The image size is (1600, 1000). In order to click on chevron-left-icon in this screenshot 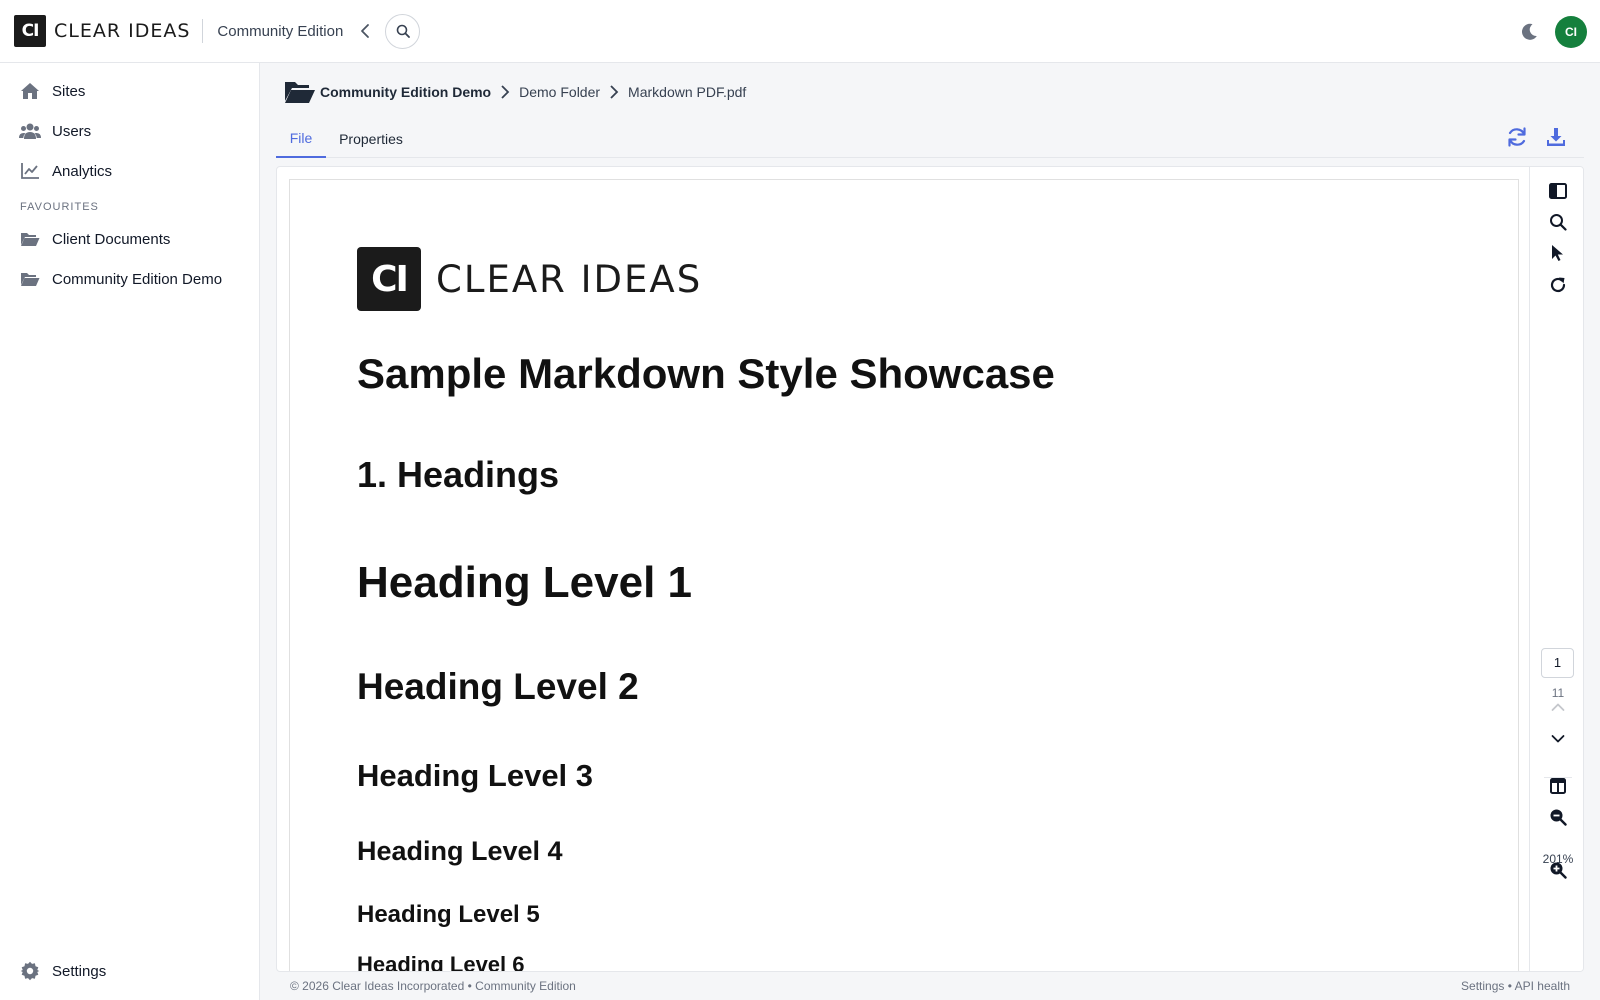, I will do `click(365, 31)`.